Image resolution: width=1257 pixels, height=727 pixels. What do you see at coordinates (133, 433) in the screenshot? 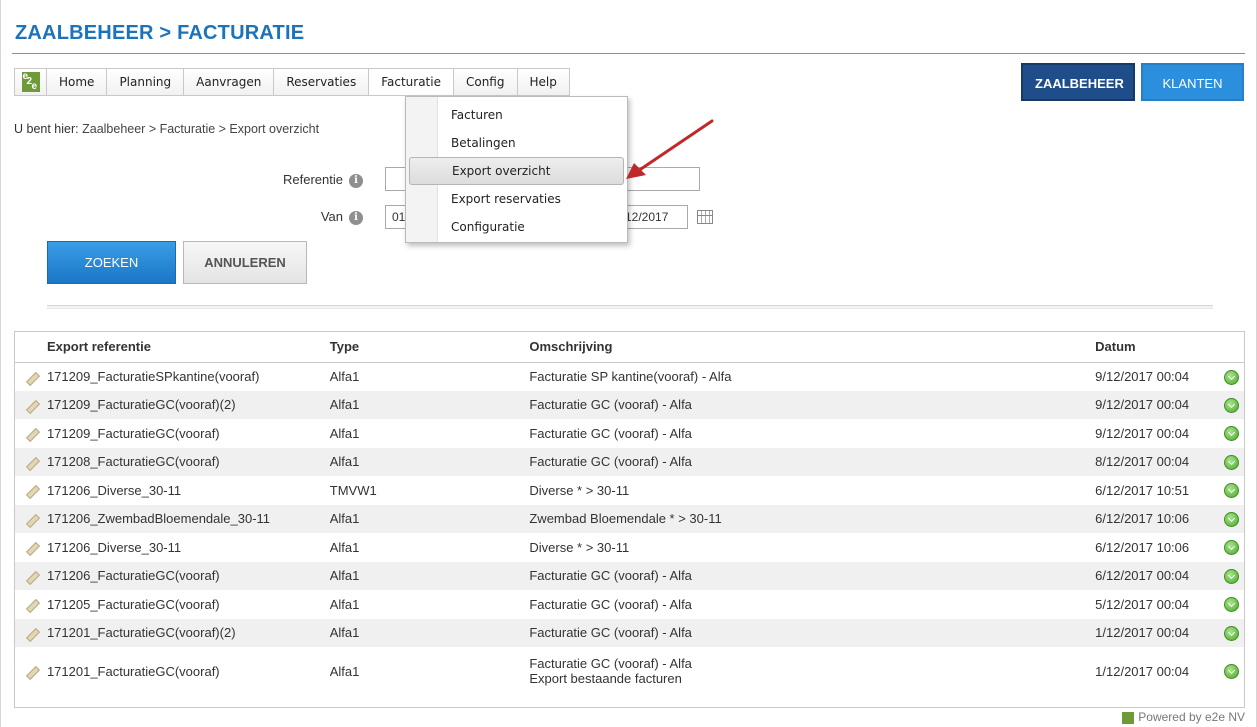
I see `export-referentie-cell: 171209_FacturatieGC(vooraf)` at bounding box center [133, 433].